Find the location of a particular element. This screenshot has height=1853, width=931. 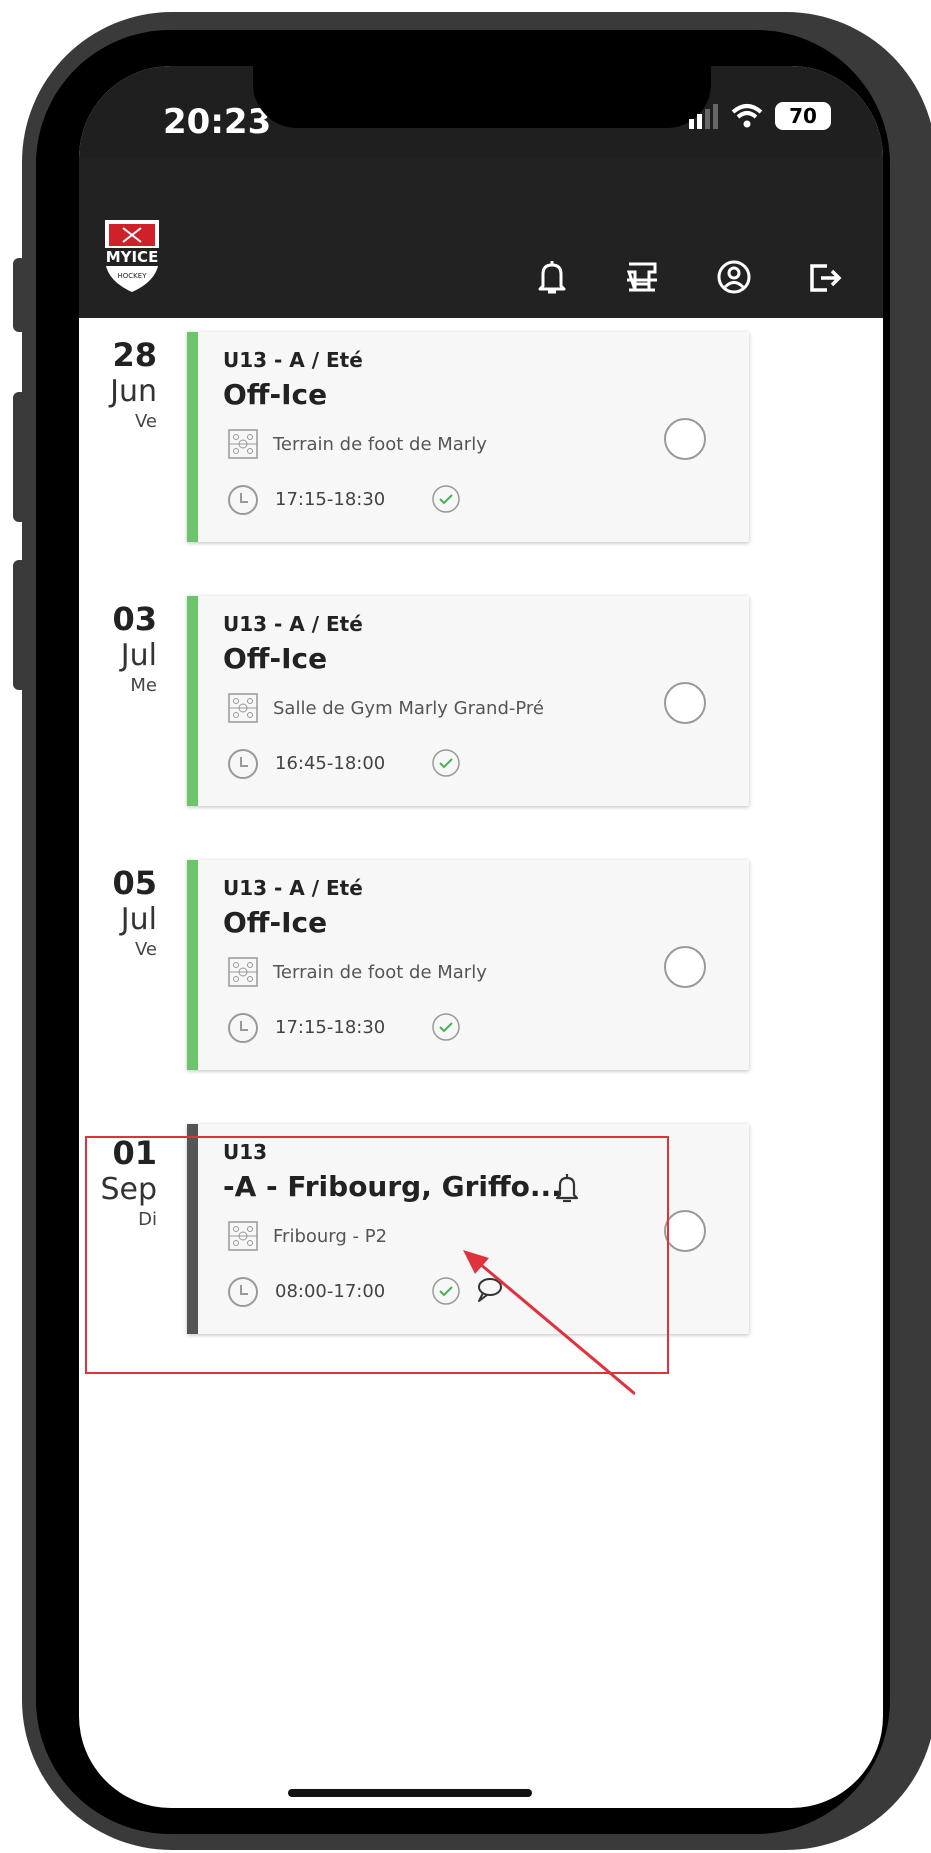

status-bar: 20:23 70 is located at coordinates (481, 112).